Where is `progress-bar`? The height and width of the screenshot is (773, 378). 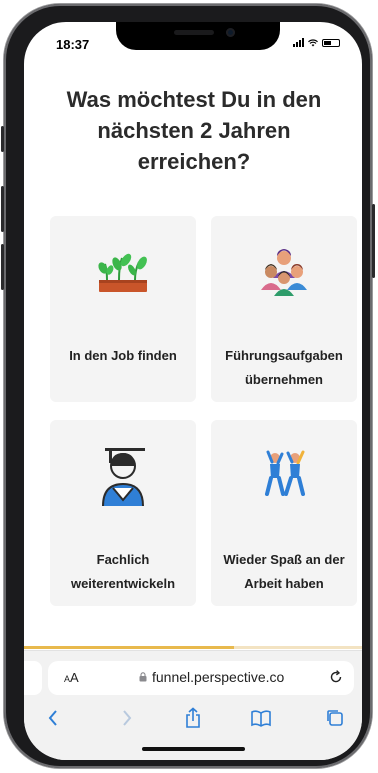
progress-bar is located at coordinates (193, 647).